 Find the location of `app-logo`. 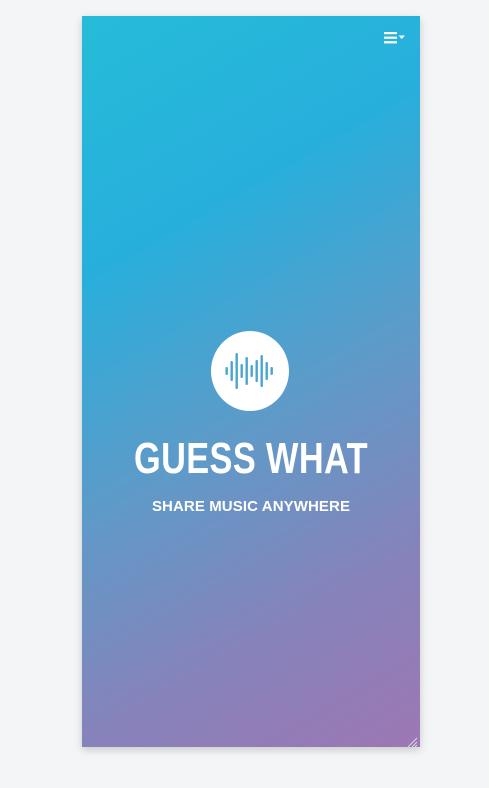

app-logo is located at coordinates (250, 371).